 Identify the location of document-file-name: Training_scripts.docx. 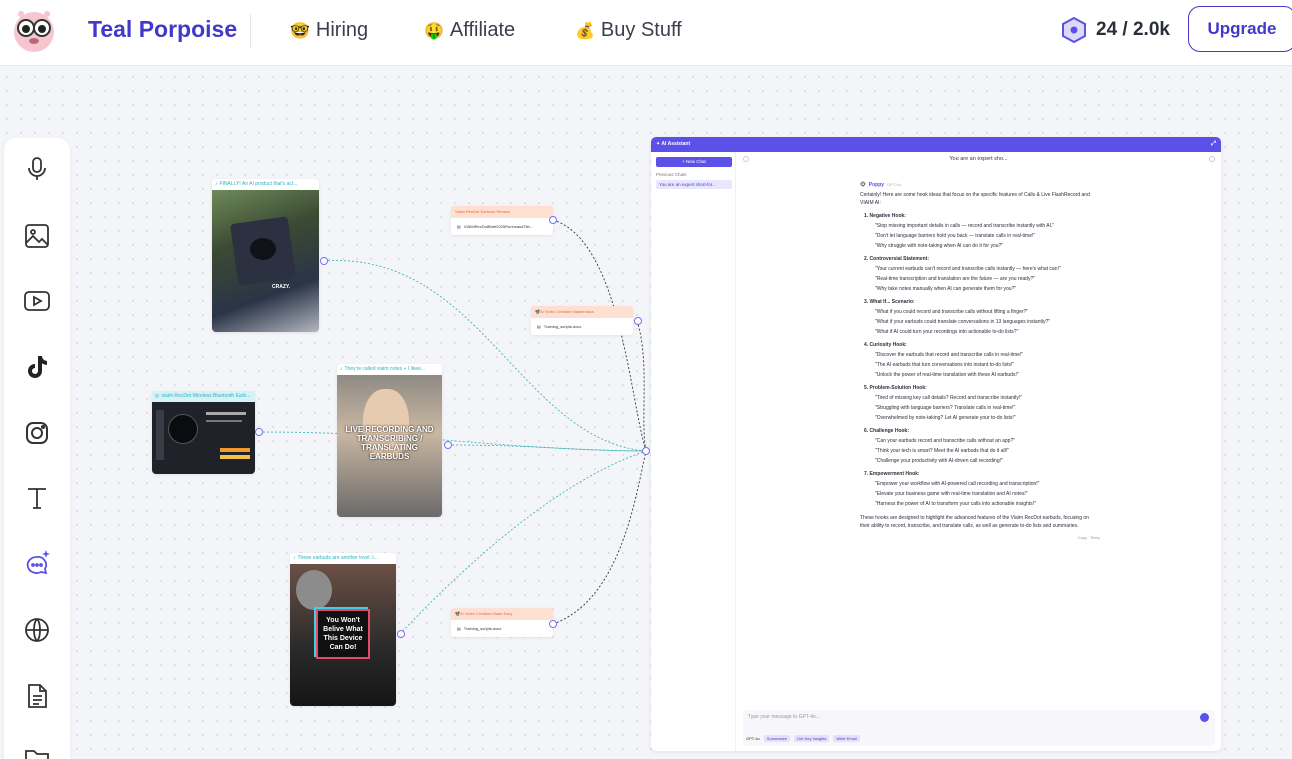
(562, 326).